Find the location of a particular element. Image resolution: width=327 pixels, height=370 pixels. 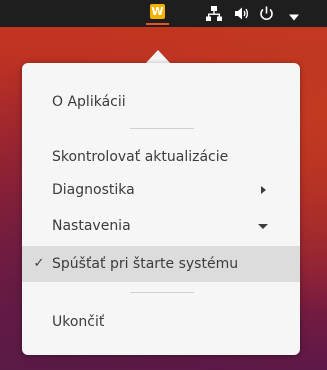

menu-item-check-updates-label: Skontrolovať aktualizácie is located at coordinates (140, 157).